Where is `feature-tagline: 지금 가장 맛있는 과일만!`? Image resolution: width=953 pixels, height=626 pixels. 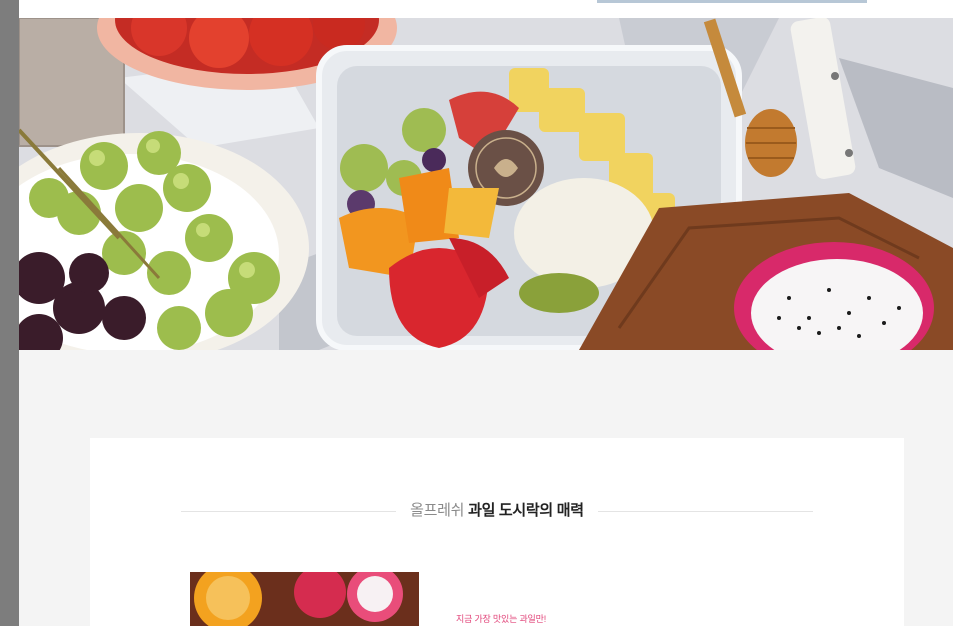
feature-tagline: 지금 가장 맛있는 과일만! is located at coordinates (501, 619).